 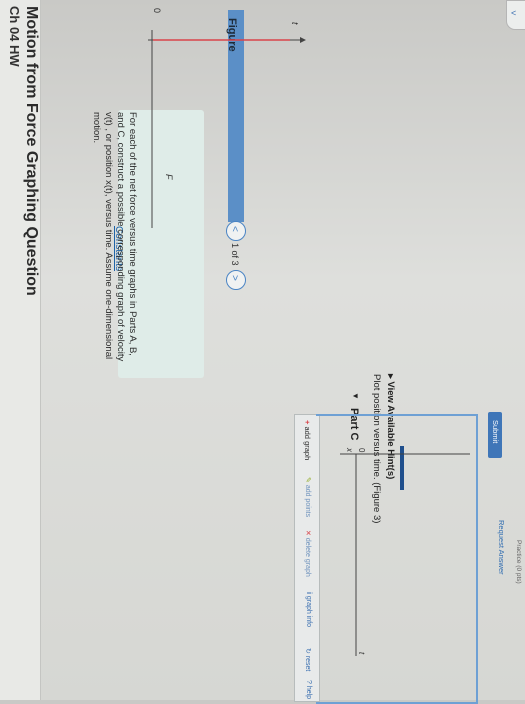 I want to click on answer-graph, so click(x=405, y=554).